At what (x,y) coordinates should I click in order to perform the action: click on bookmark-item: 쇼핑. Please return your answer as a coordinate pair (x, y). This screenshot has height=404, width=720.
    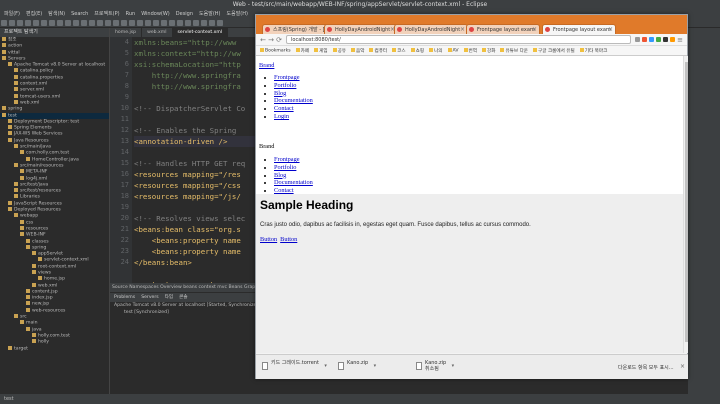
    Looking at the image, I should click on (417, 51).